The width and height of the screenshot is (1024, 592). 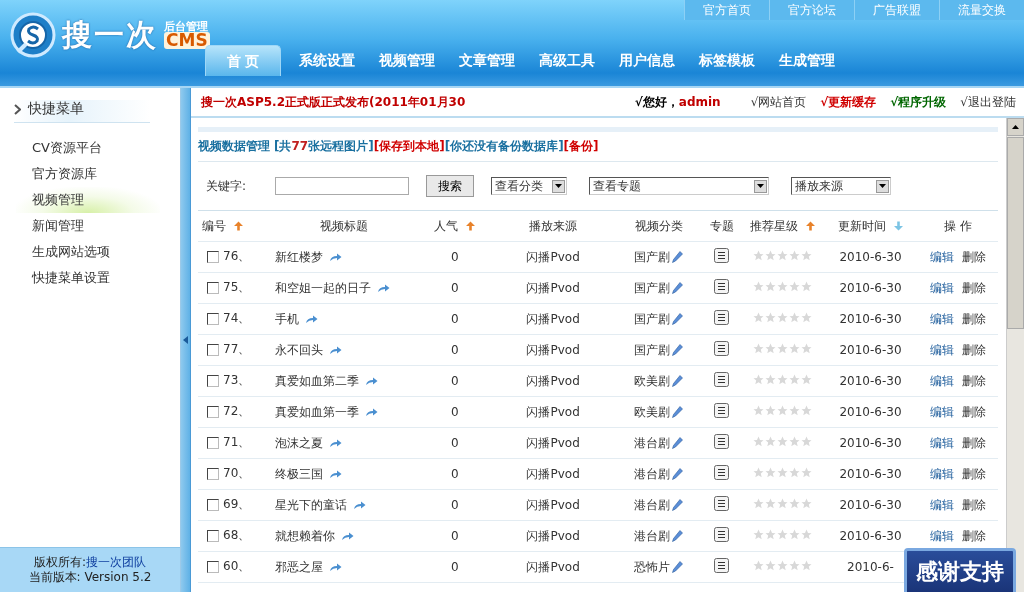 What do you see at coordinates (409, 146) in the screenshot?
I see `panel-link: [保存到本地]` at bounding box center [409, 146].